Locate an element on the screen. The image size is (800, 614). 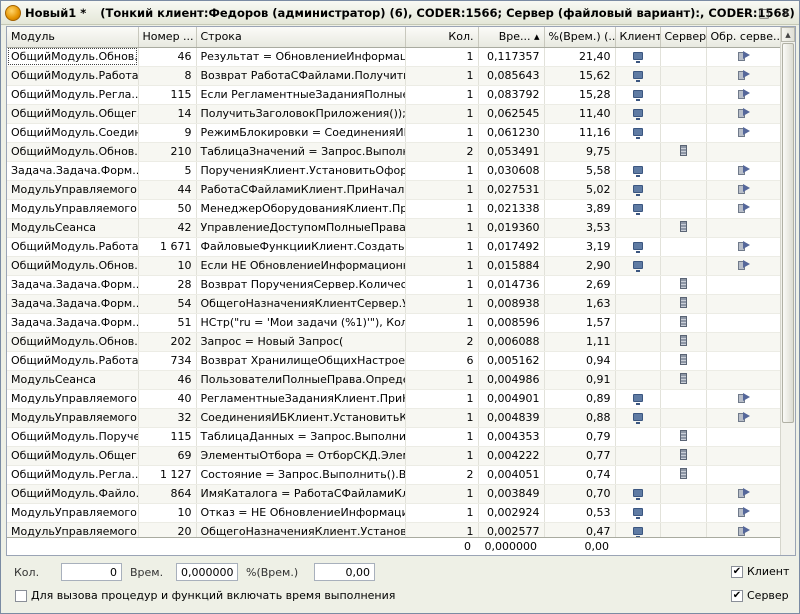
window-controls: – □ ✕ is located at coordinates (762, 13).